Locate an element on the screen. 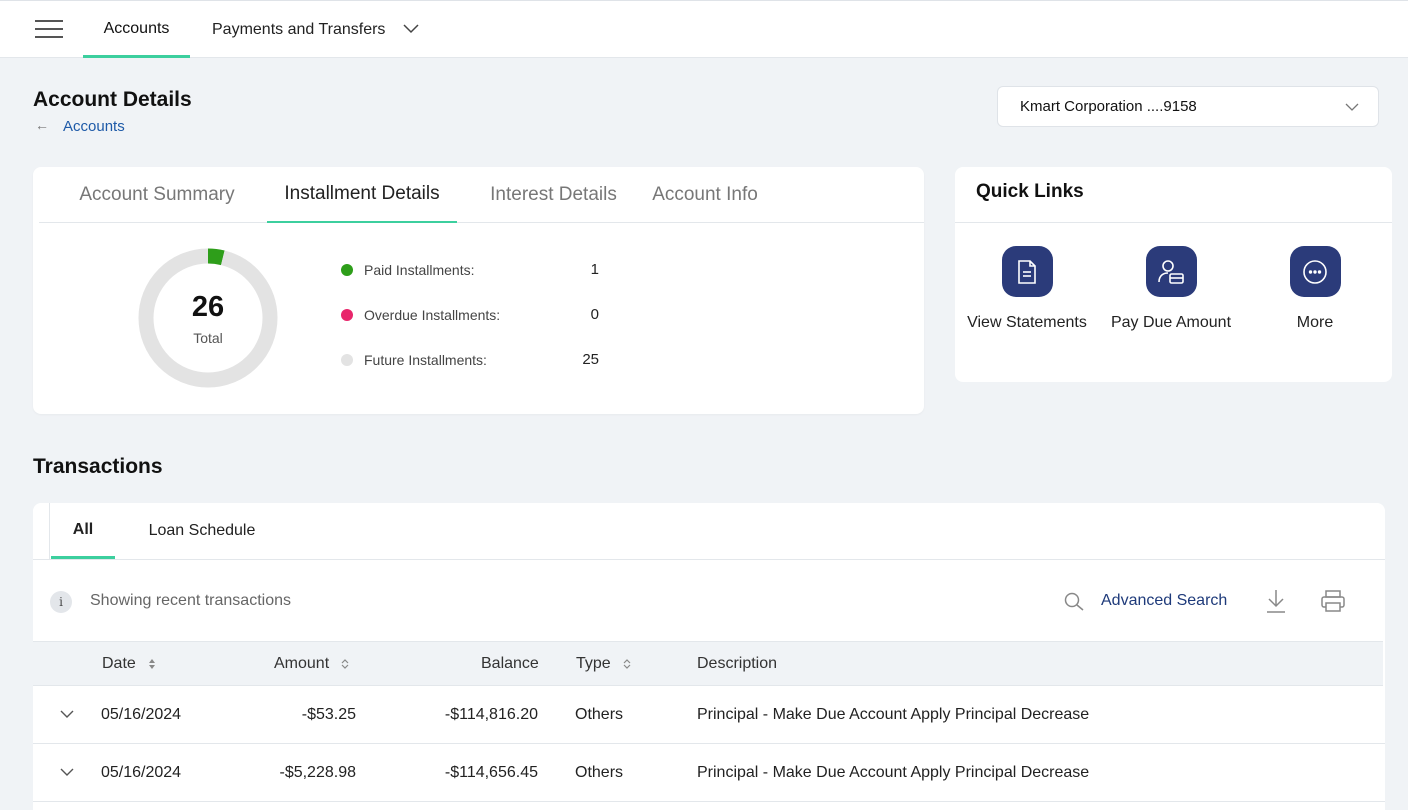 The width and height of the screenshot is (1408, 810). quick-link-more: More is located at coordinates (1315, 289).